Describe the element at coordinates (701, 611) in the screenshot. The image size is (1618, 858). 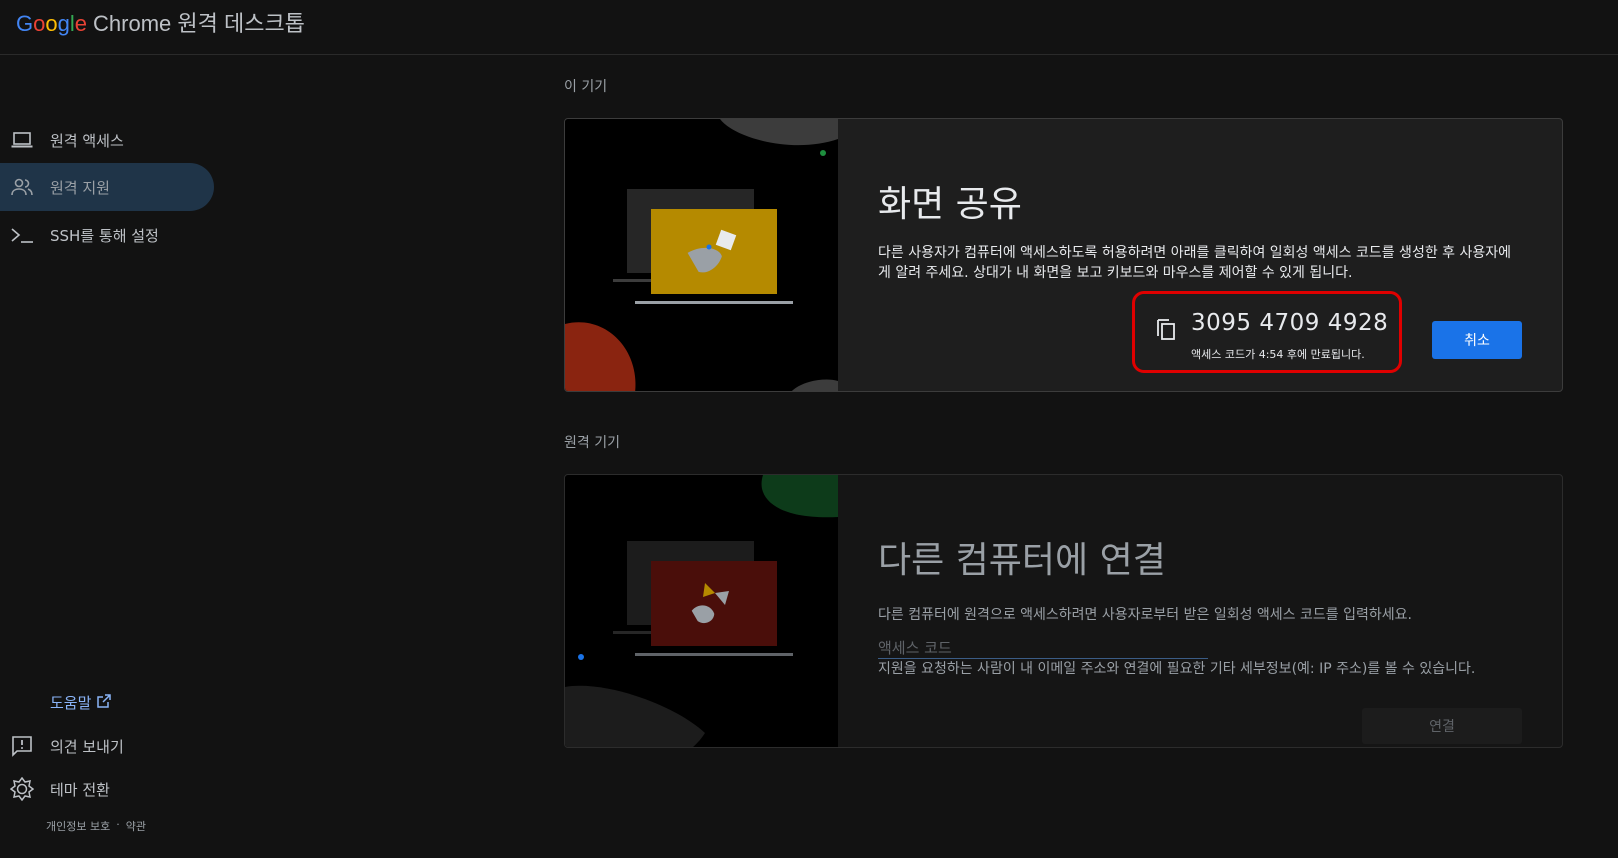
I see `connect-computer-illustration` at that location.